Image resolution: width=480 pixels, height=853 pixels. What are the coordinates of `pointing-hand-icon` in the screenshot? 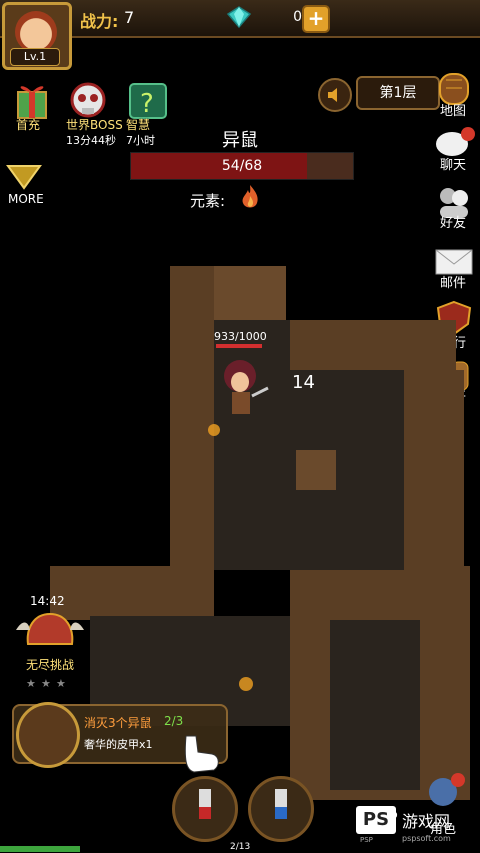 It's located at (201, 754).